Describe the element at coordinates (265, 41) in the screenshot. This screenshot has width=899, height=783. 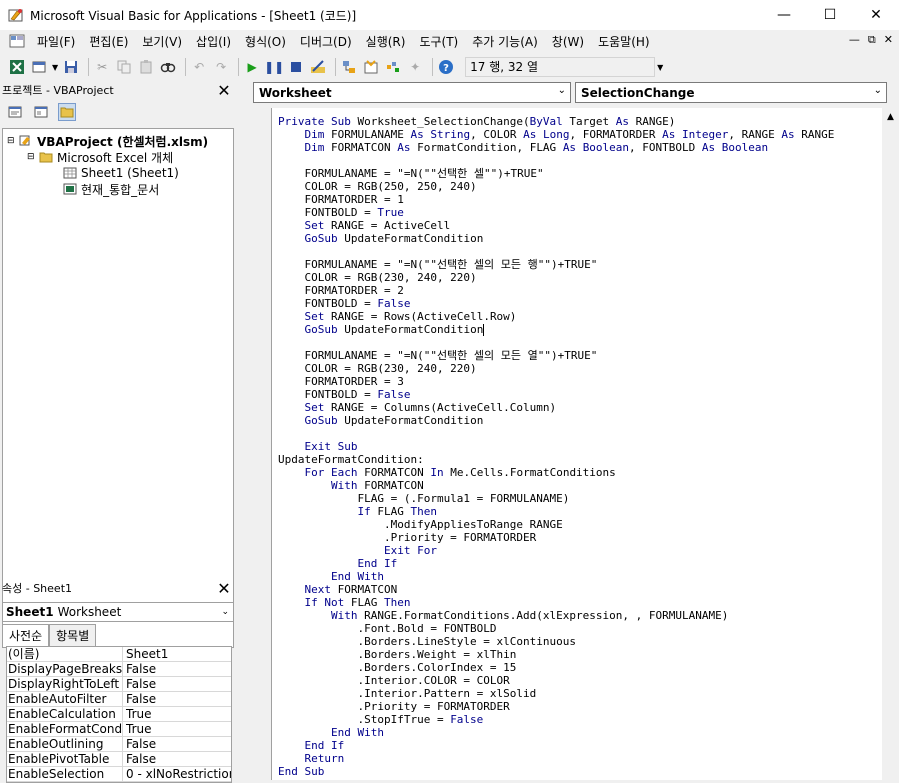
I see `menu-format: 형식(O)` at that location.